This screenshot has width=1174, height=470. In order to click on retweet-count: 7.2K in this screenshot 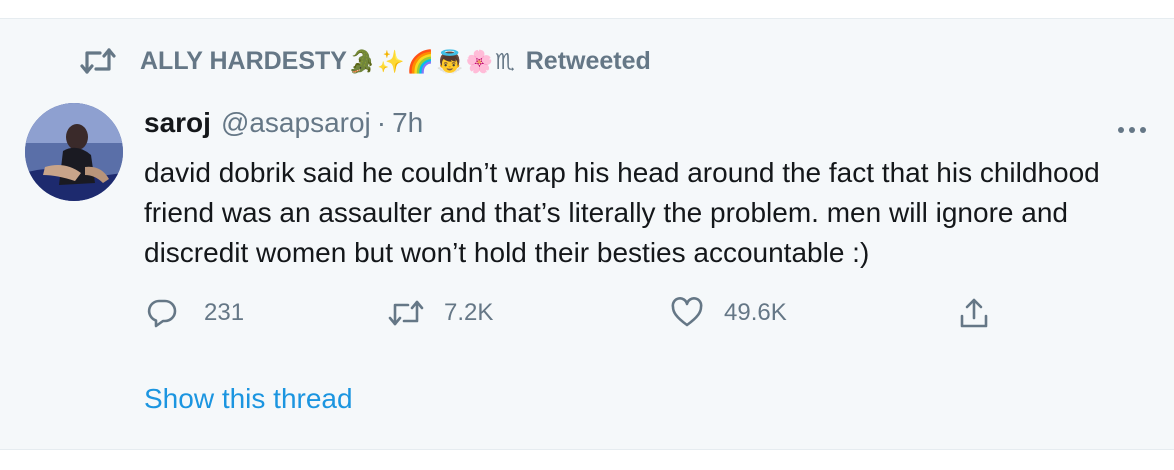, I will do `click(469, 312)`.